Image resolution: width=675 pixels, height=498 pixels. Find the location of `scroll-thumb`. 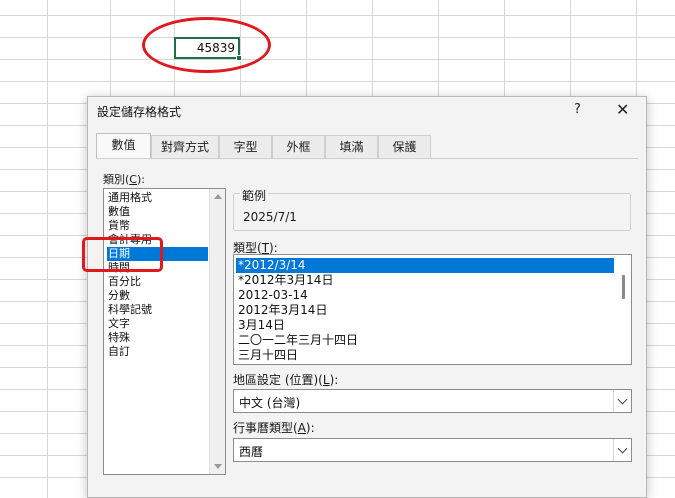

scroll-thumb is located at coordinates (623, 287).